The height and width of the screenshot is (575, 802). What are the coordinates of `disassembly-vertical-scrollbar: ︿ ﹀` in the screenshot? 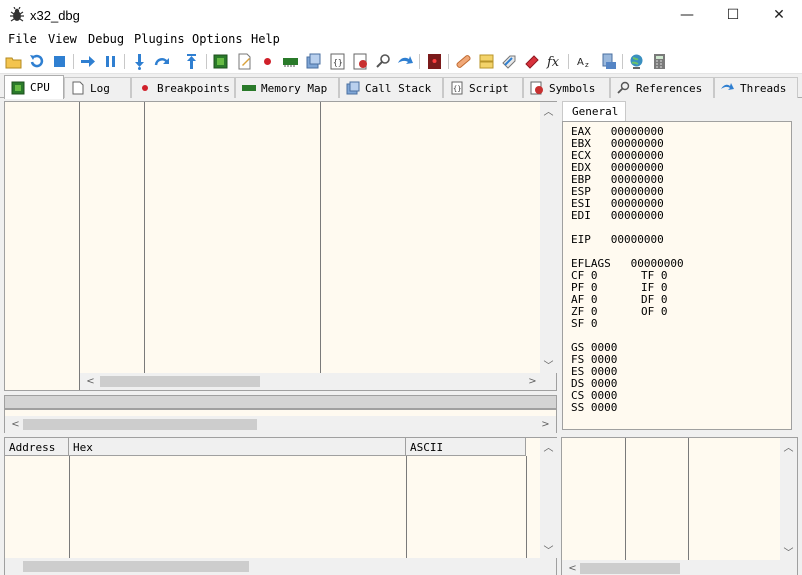 It's located at (548, 237).